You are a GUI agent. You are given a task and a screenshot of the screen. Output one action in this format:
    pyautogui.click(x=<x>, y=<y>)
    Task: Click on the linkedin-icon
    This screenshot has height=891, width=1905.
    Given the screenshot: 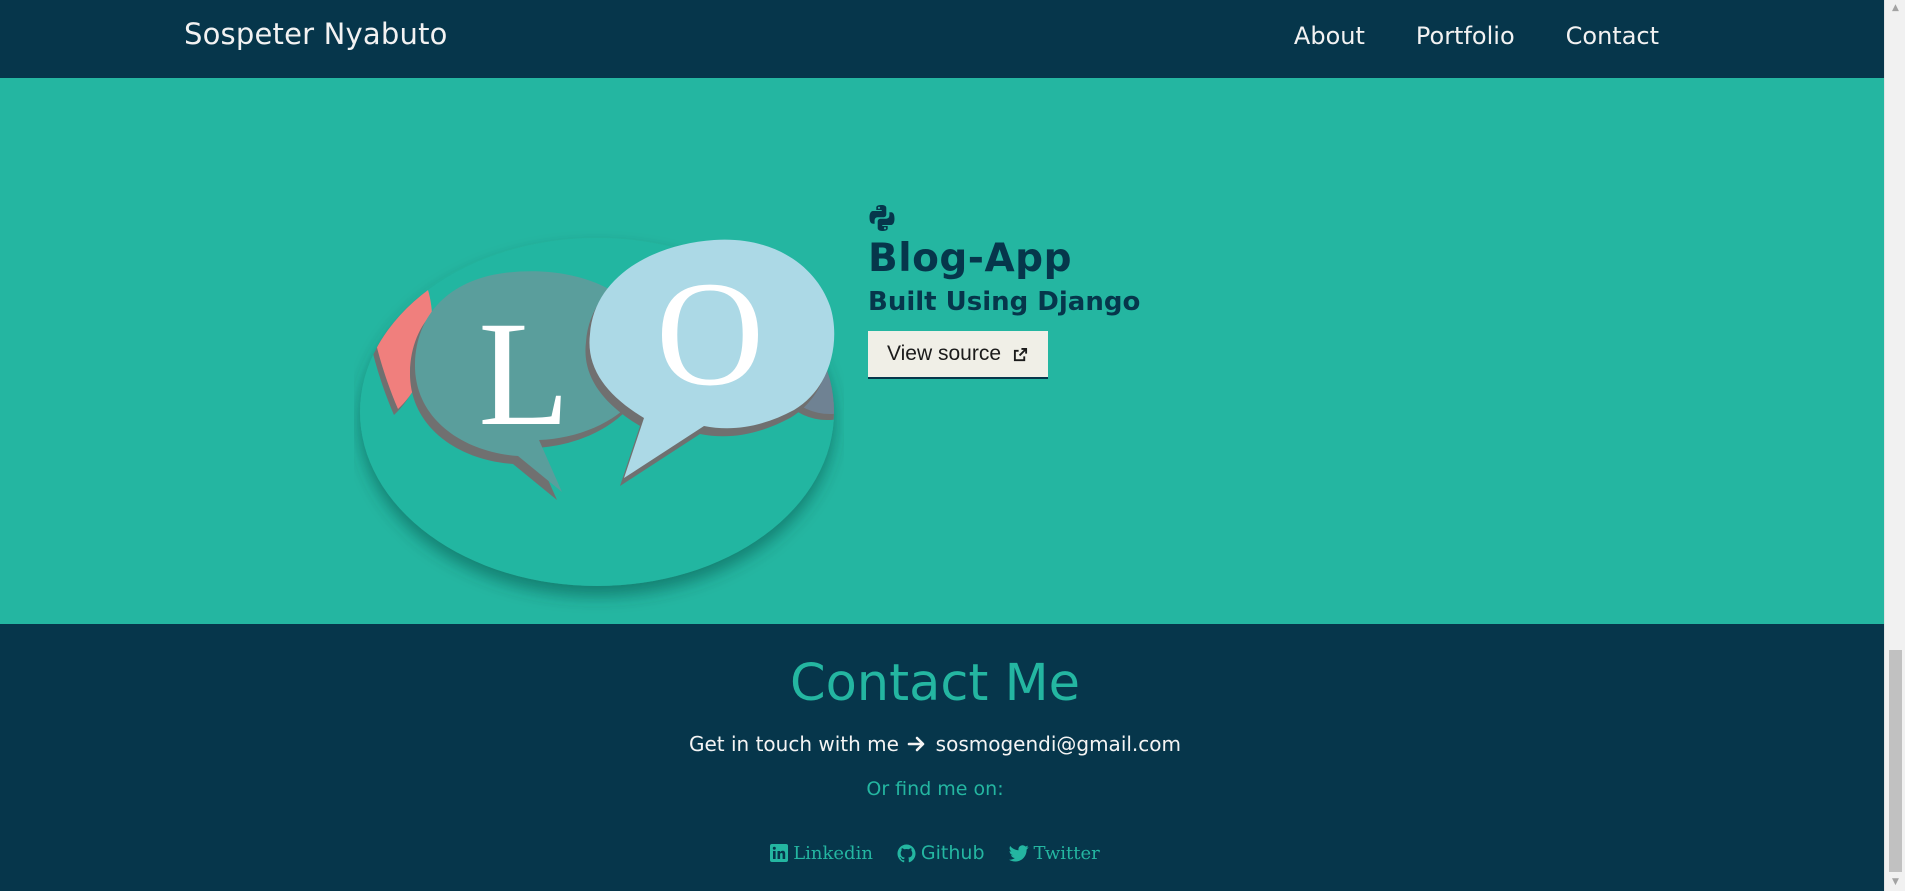 What is the action you would take?
    pyautogui.click(x=779, y=853)
    